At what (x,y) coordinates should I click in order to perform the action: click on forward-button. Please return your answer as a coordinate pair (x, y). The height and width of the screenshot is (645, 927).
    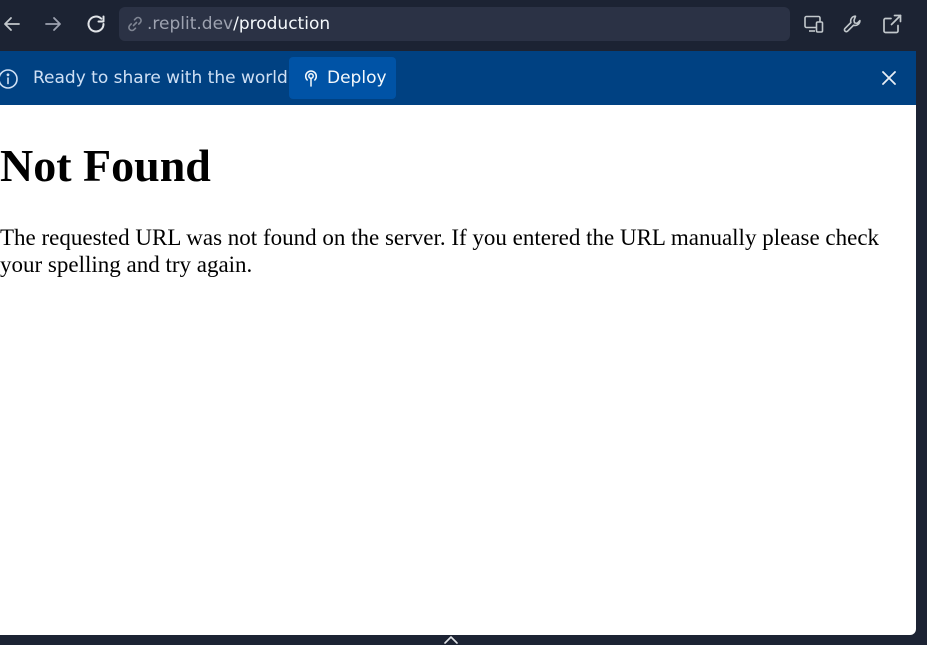
    Looking at the image, I should click on (53, 24).